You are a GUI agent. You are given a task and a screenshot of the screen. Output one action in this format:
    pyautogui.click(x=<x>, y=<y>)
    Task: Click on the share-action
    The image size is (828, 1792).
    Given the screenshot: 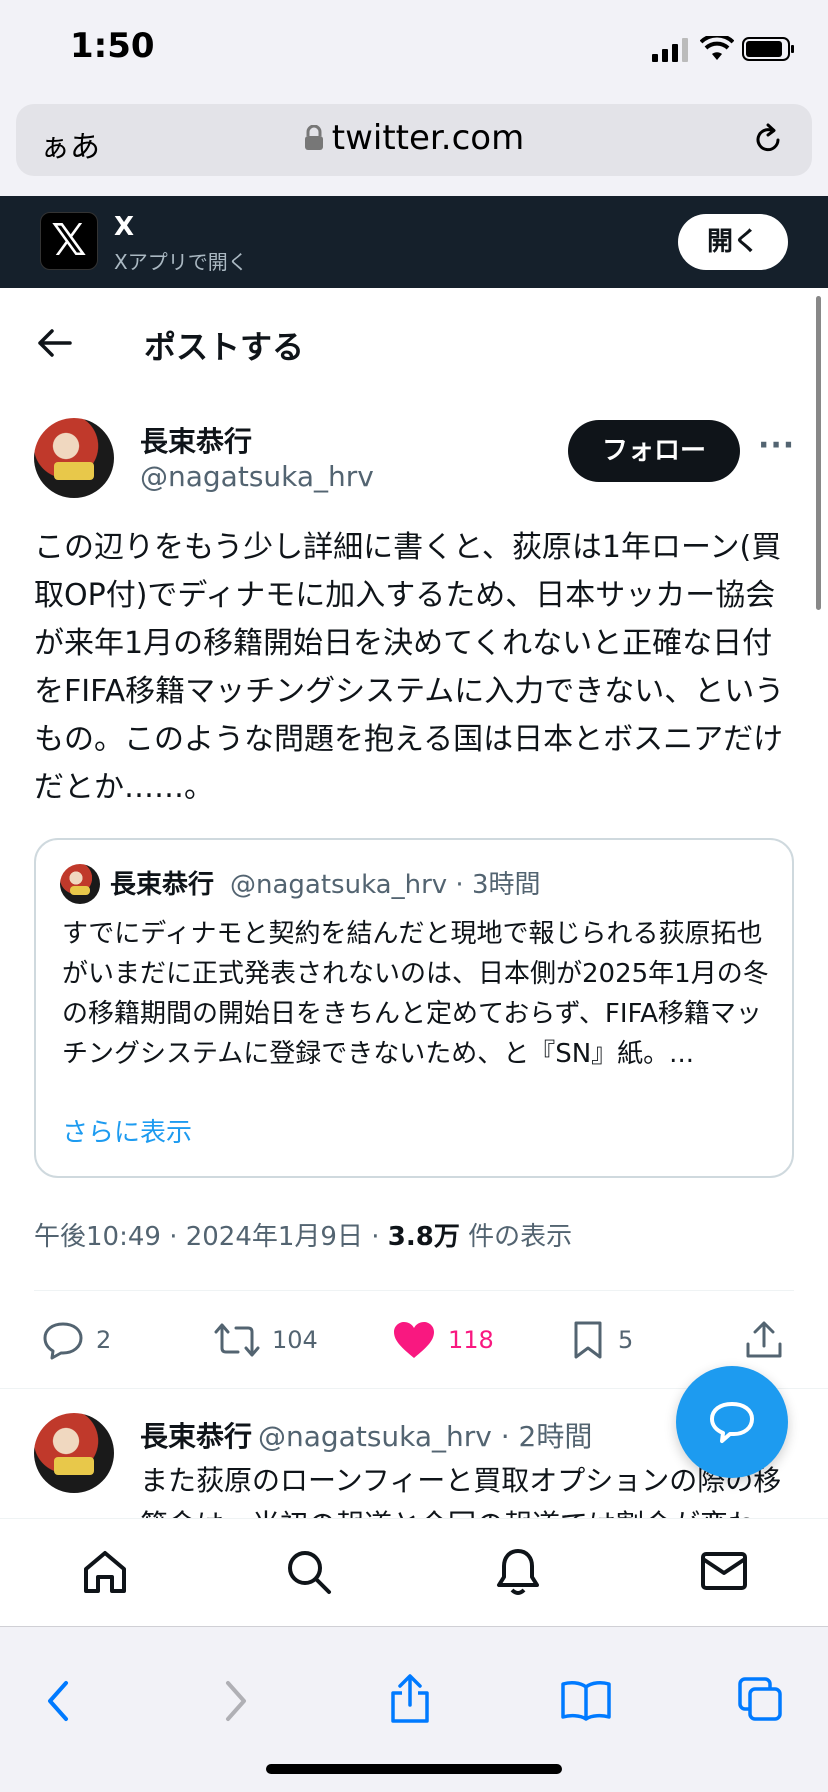 What is the action you would take?
    pyautogui.click(x=770, y=1340)
    